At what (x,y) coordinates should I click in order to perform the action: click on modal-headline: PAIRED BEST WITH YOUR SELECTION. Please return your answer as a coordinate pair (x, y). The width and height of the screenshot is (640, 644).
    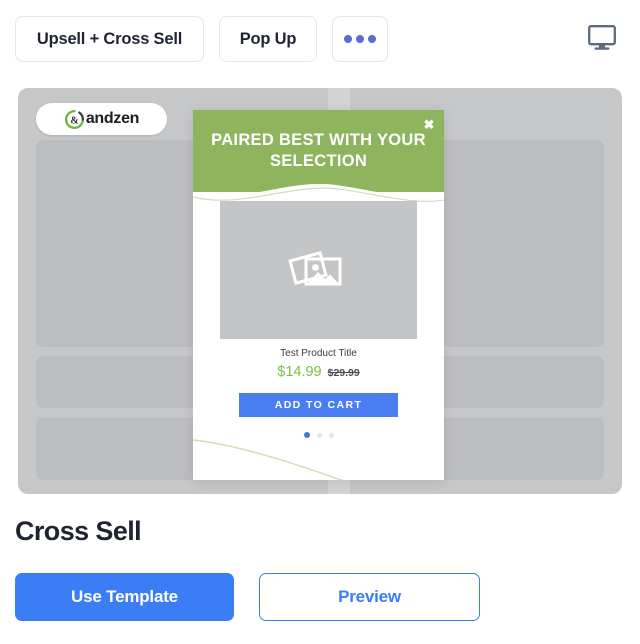
    Looking at the image, I should click on (318, 150).